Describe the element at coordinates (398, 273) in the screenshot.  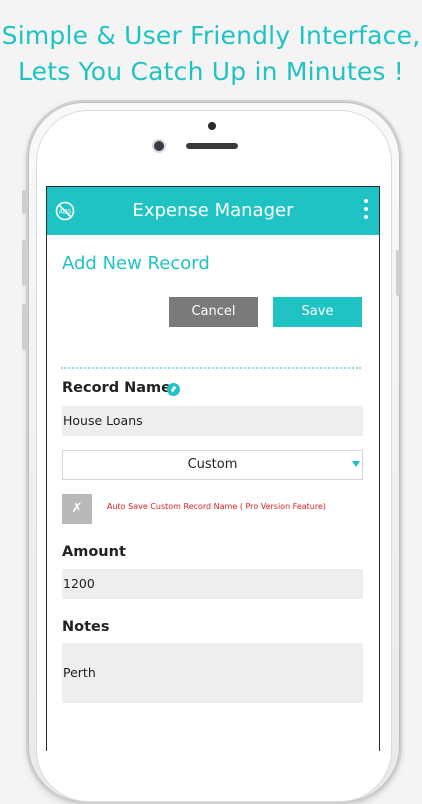
I see `phone-power-button` at that location.